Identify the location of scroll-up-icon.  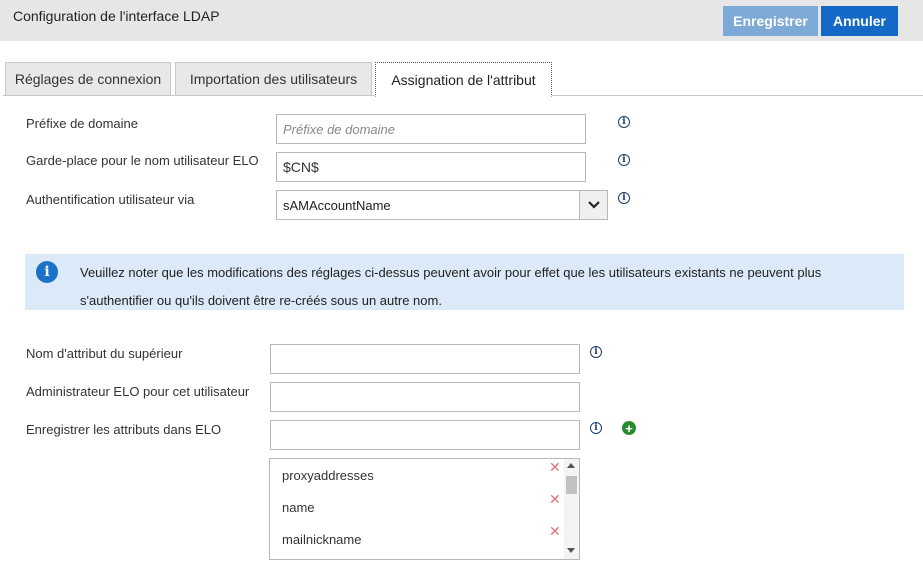
(571, 465).